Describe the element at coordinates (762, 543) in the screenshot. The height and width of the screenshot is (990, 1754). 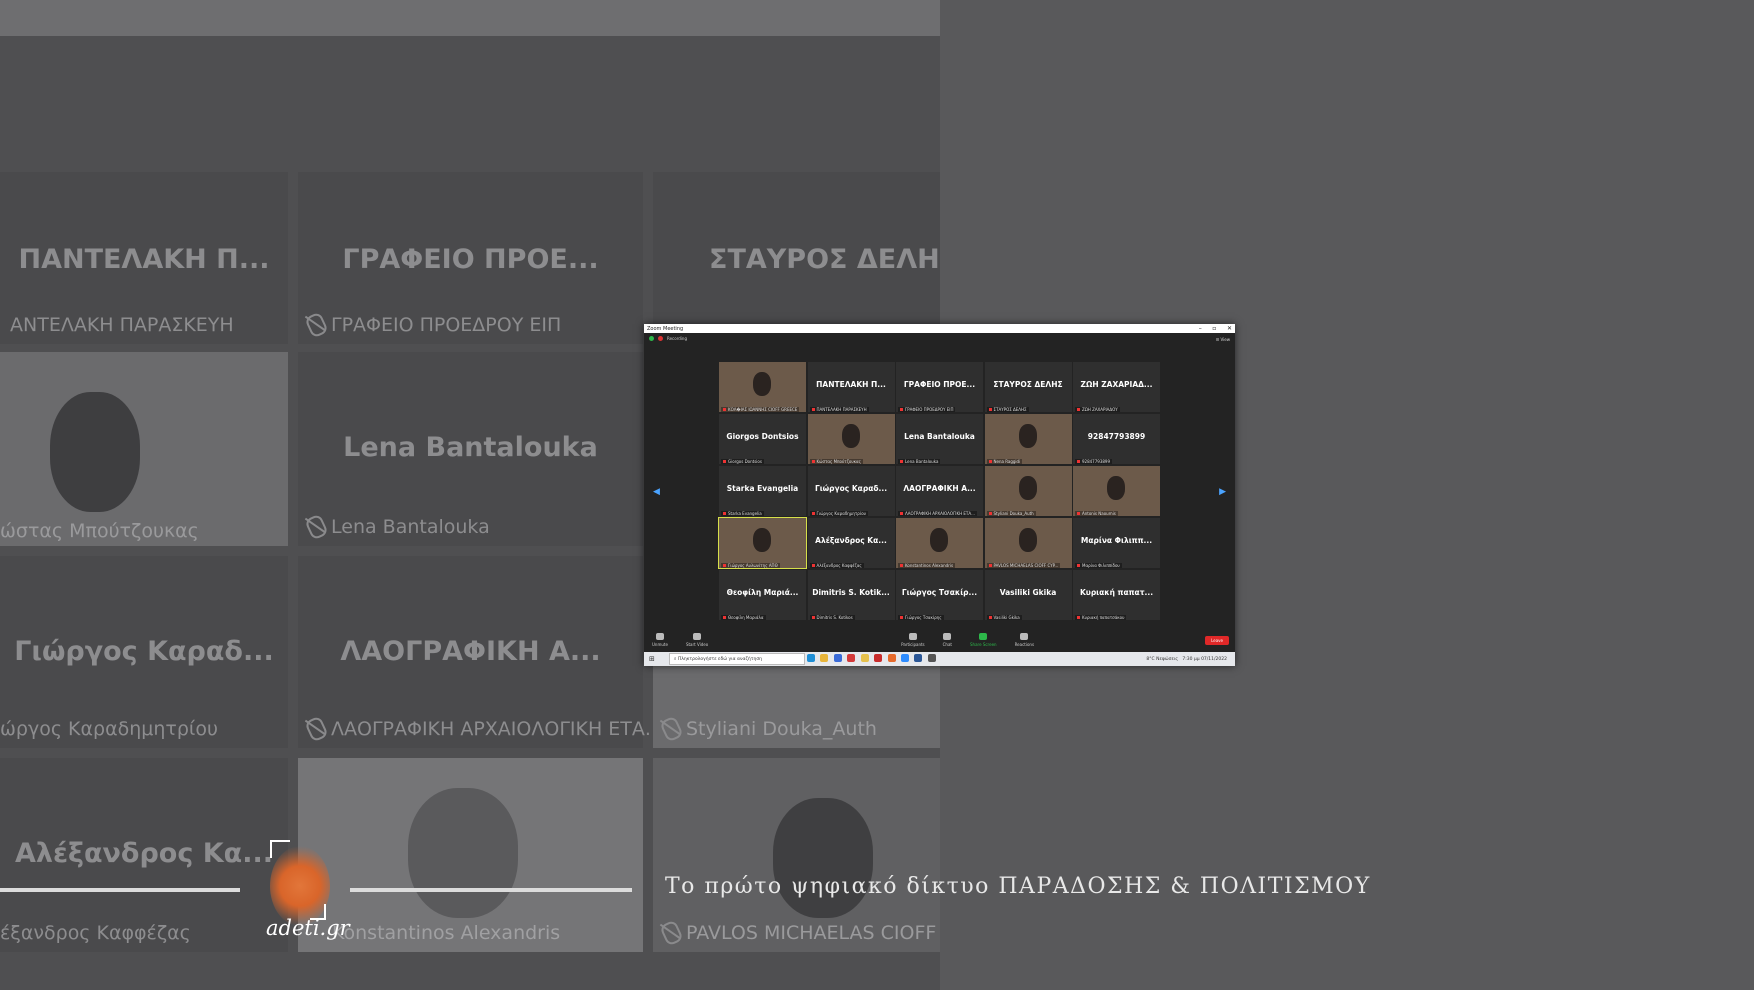
I see `participant-tile: Γιώργος Αυλωνίτης ΑΠΘ` at that location.